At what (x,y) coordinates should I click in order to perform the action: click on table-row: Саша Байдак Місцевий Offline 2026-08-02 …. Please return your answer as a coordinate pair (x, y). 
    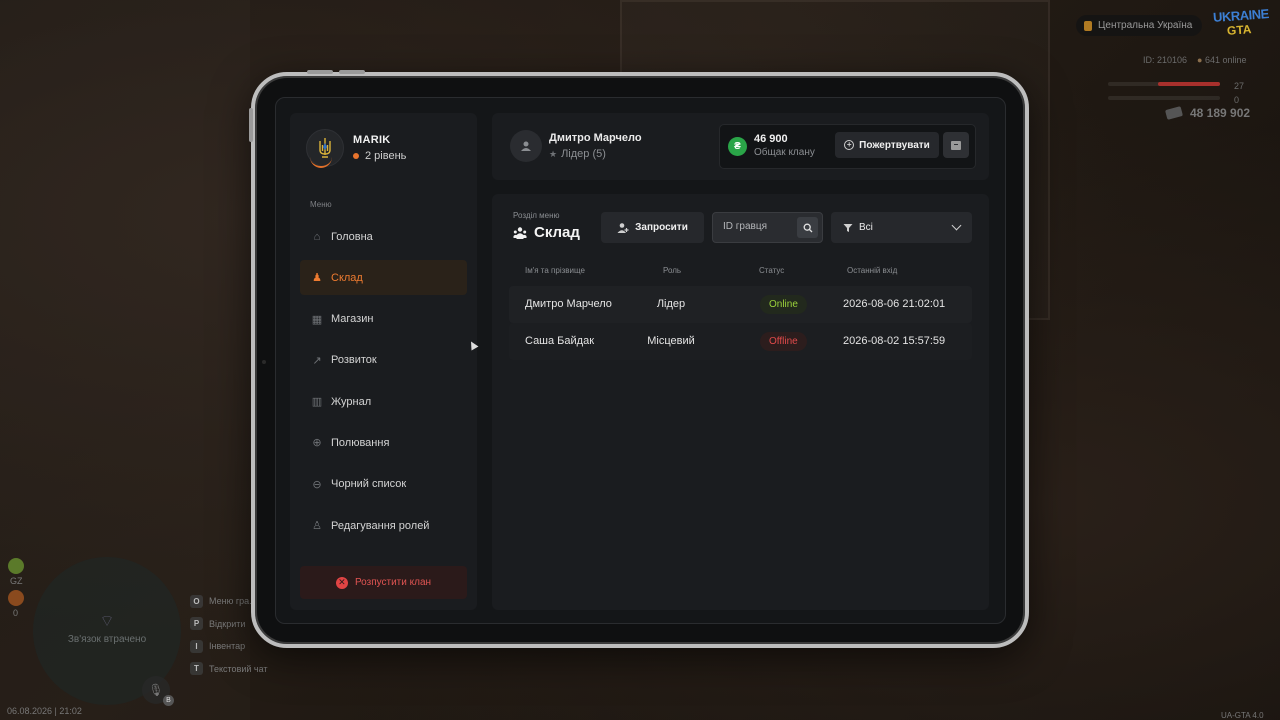
    Looking at the image, I should click on (740, 341).